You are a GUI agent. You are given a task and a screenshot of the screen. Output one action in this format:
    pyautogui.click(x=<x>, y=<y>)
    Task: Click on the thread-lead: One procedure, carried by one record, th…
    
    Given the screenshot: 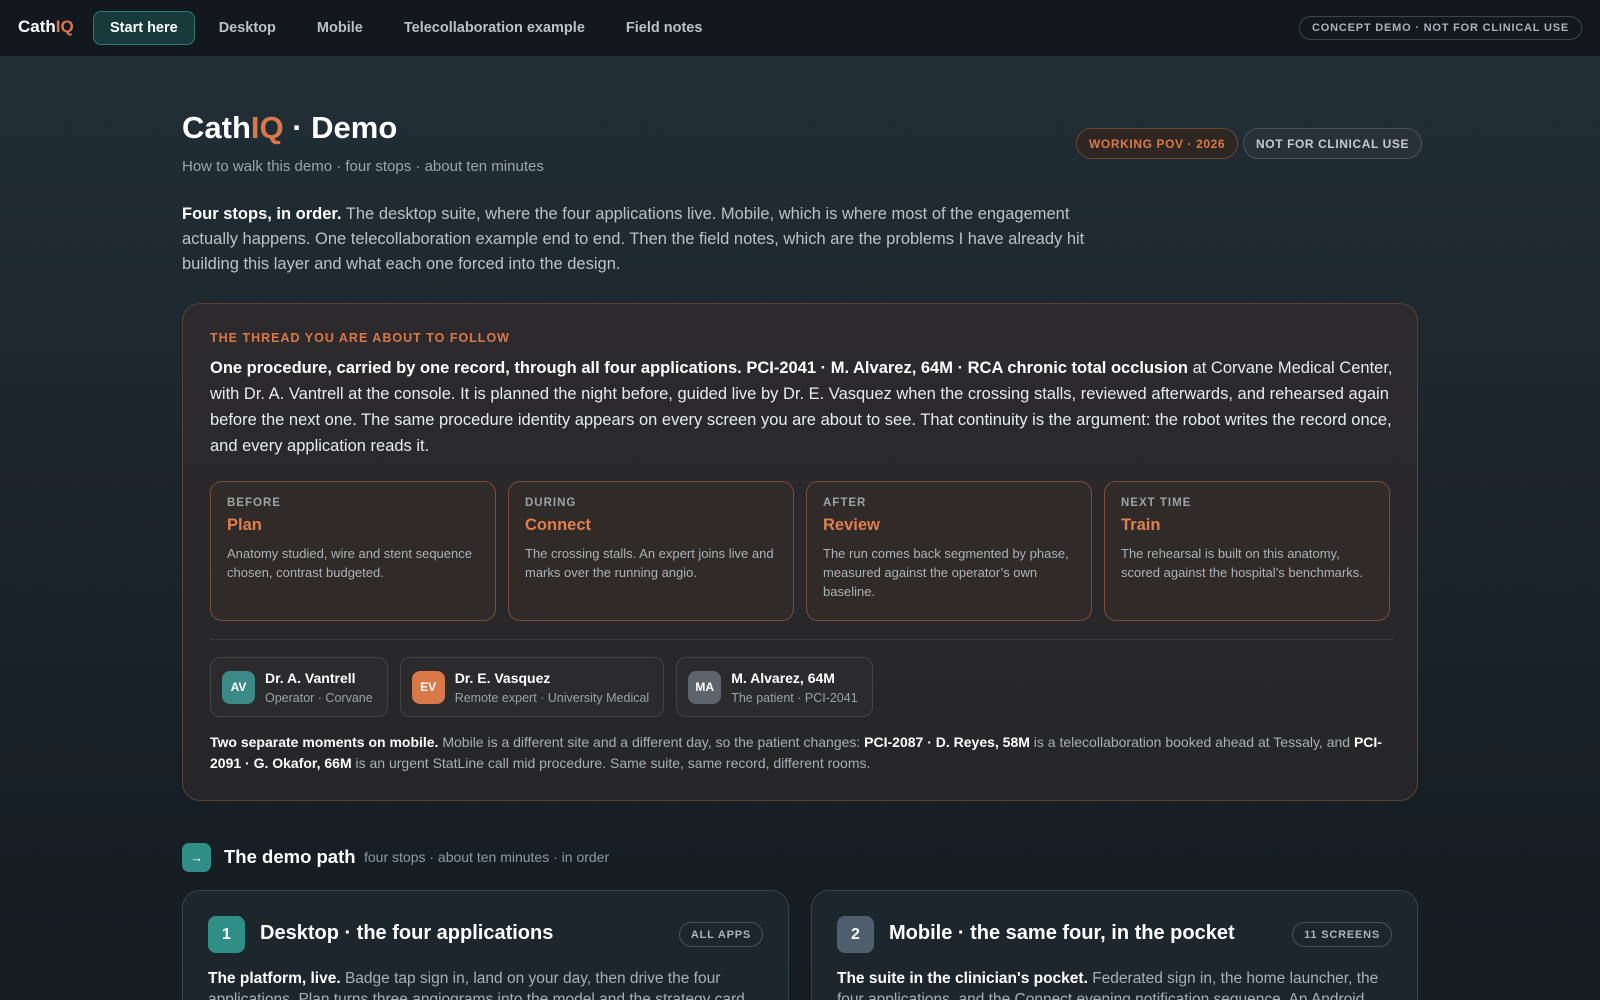 What is the action you would take?
    pyautogui.click(x=699, y=368)
    